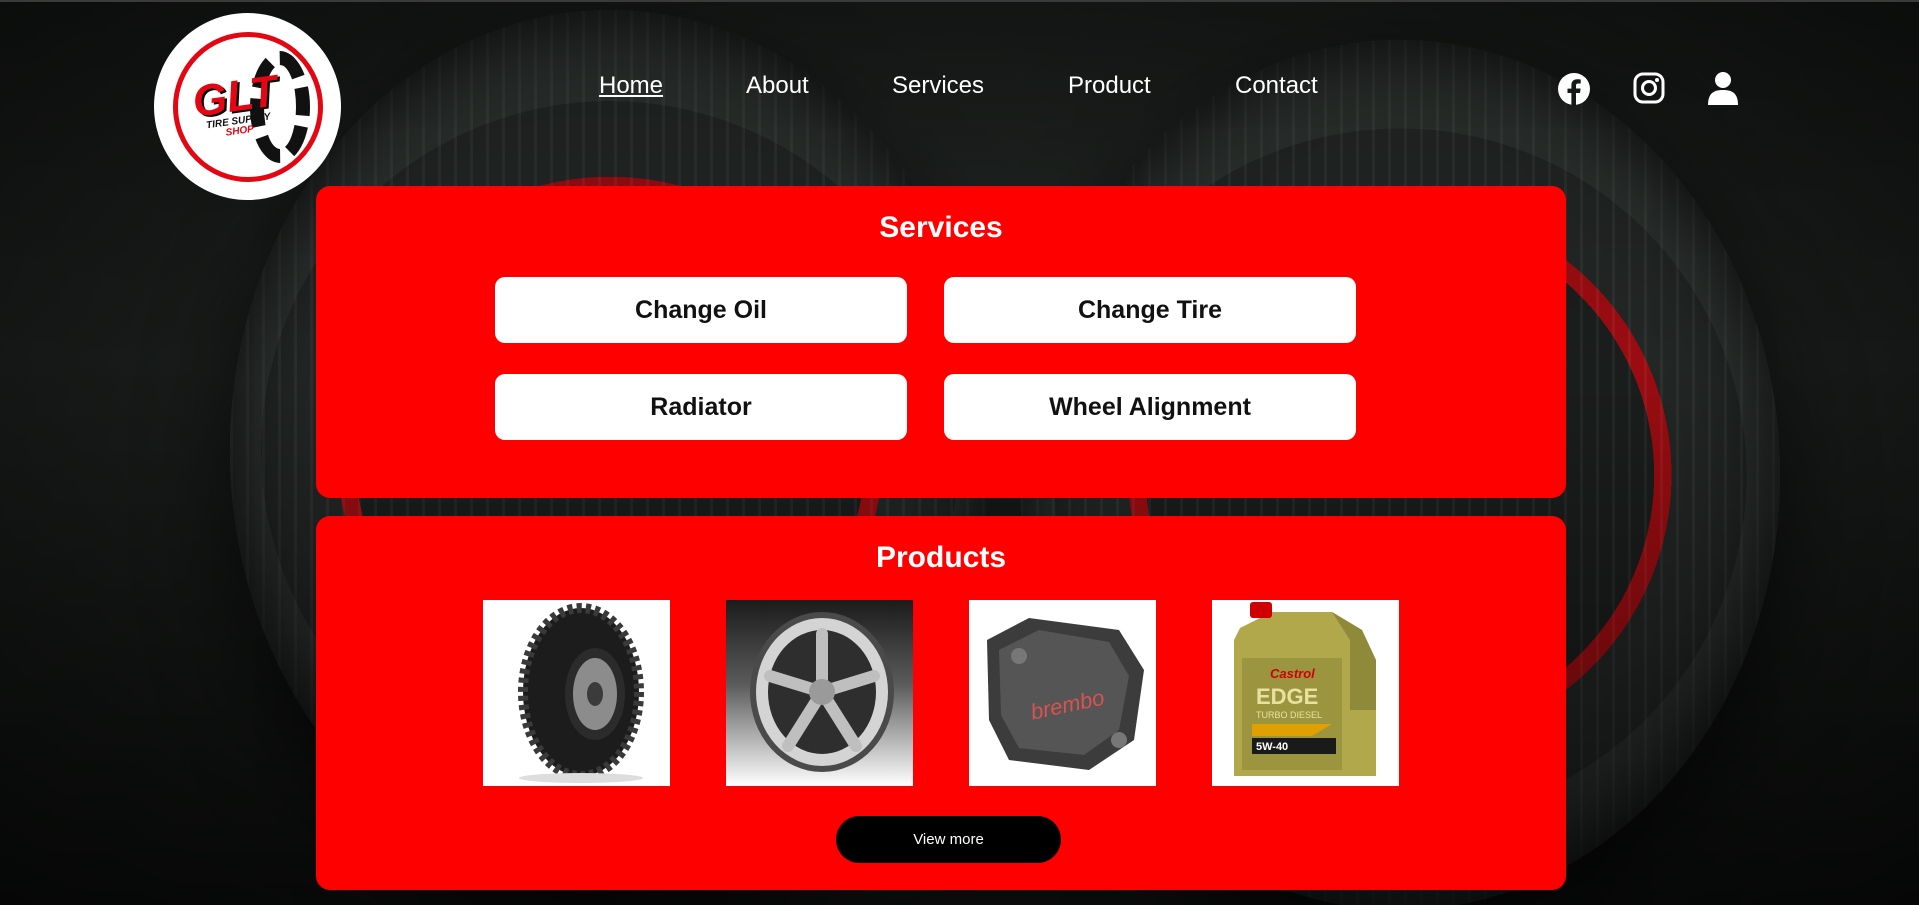 This screenshot has width=1919, height=905. Describe the element at coordinates (941, 227) in the screenshot. I see `services-title: Services` at that location.